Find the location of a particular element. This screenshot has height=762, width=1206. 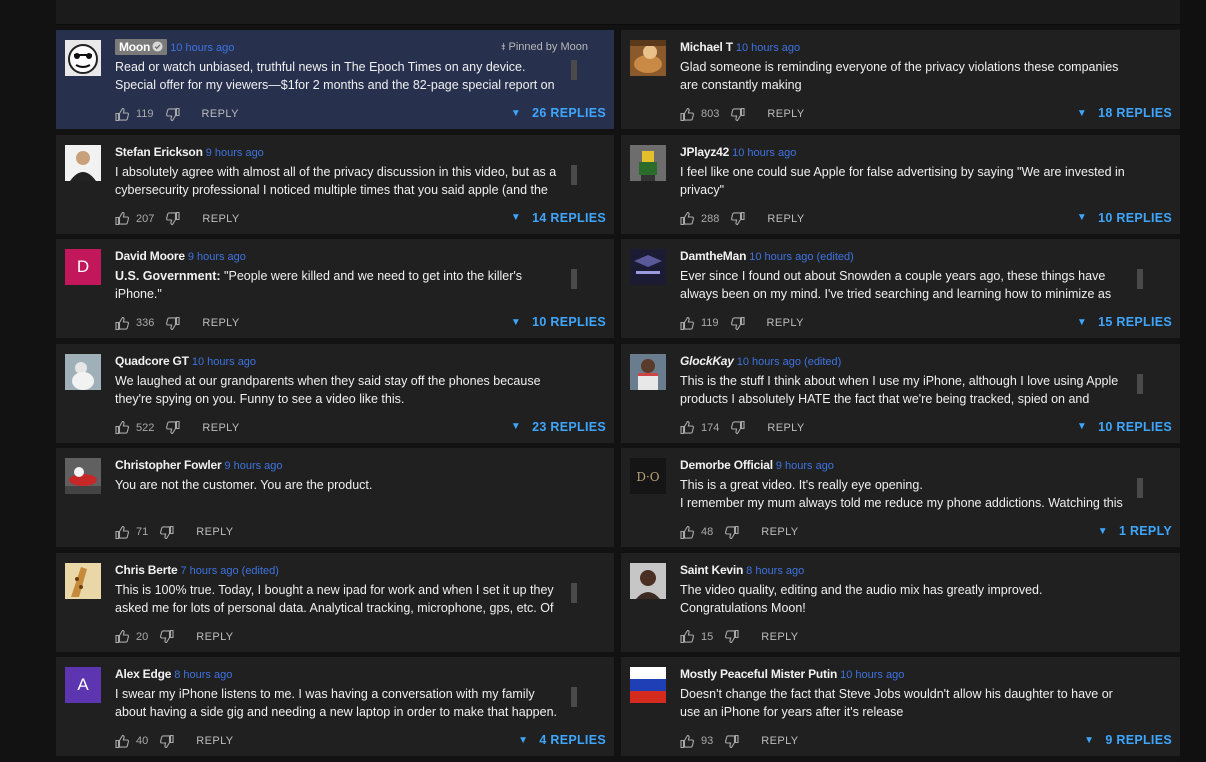

author-name: Chris Berte is located at coordinates (146, 570).